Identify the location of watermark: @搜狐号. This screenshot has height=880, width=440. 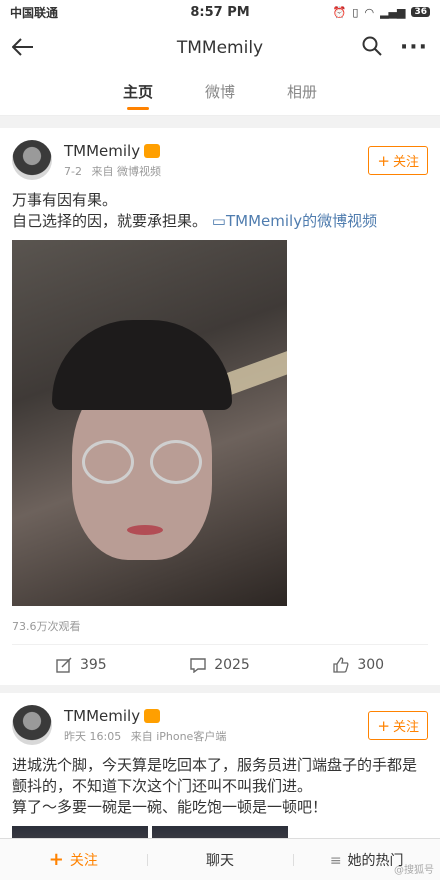
(414, 870).